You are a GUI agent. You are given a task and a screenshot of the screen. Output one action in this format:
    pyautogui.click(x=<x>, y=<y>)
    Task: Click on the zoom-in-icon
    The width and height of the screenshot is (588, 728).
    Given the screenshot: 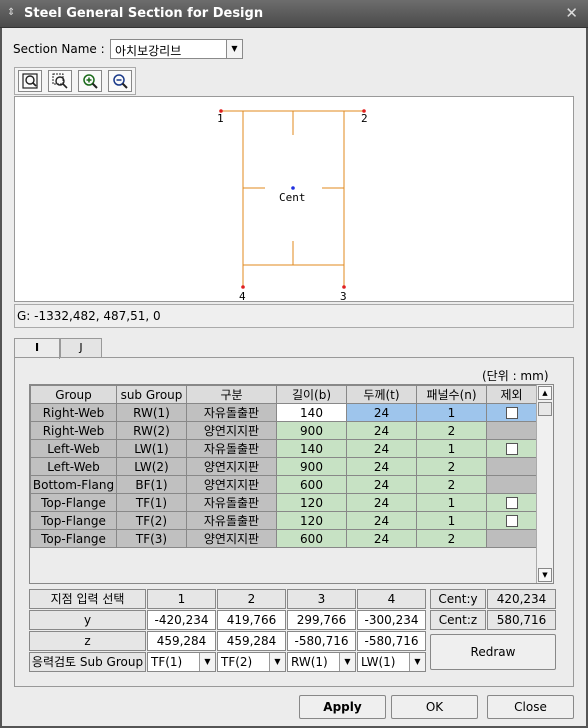 What is the action you would take?
    pyautogui.click(x=90, y=81)
    